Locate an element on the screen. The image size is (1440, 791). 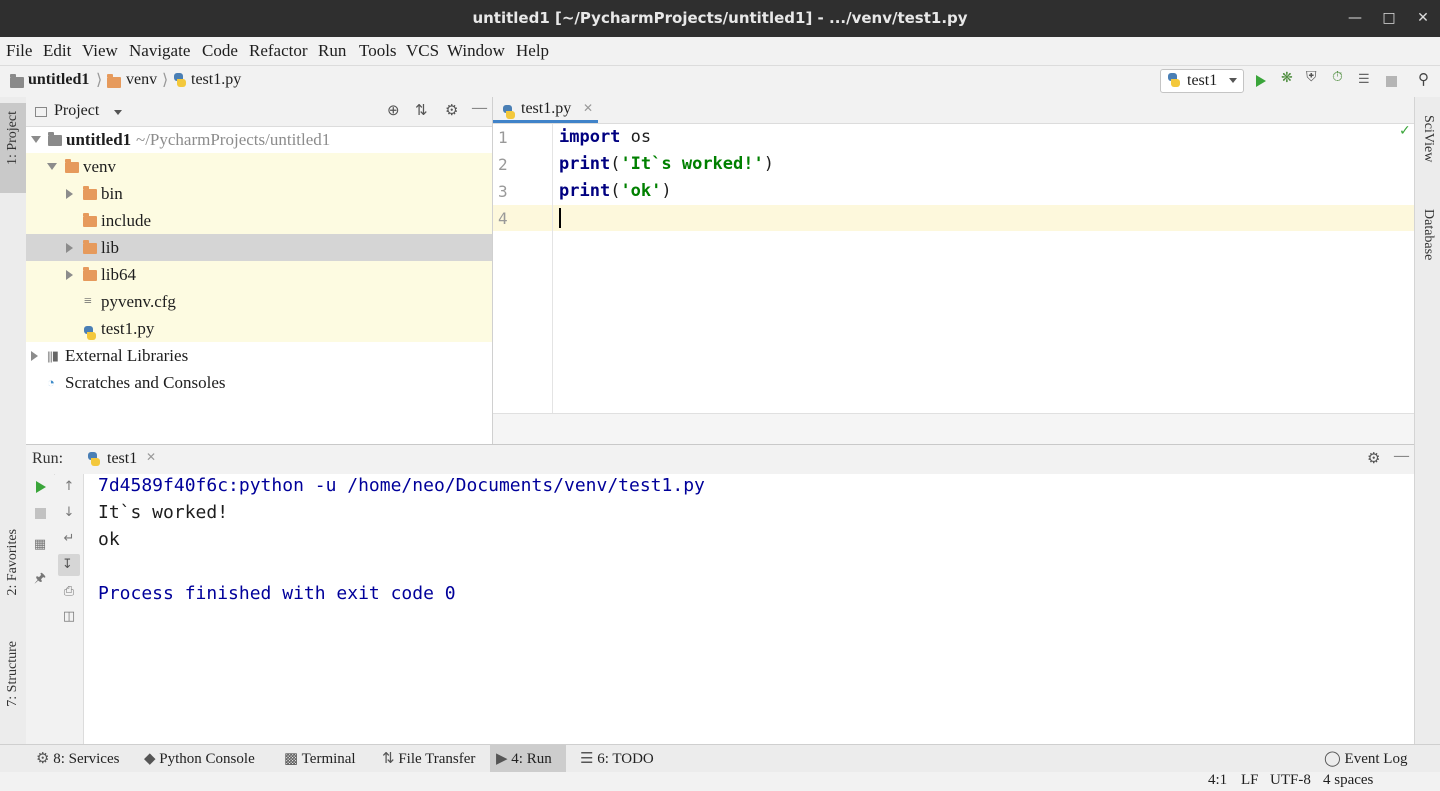
menu-run: Run is located at coordinates (332, 51).